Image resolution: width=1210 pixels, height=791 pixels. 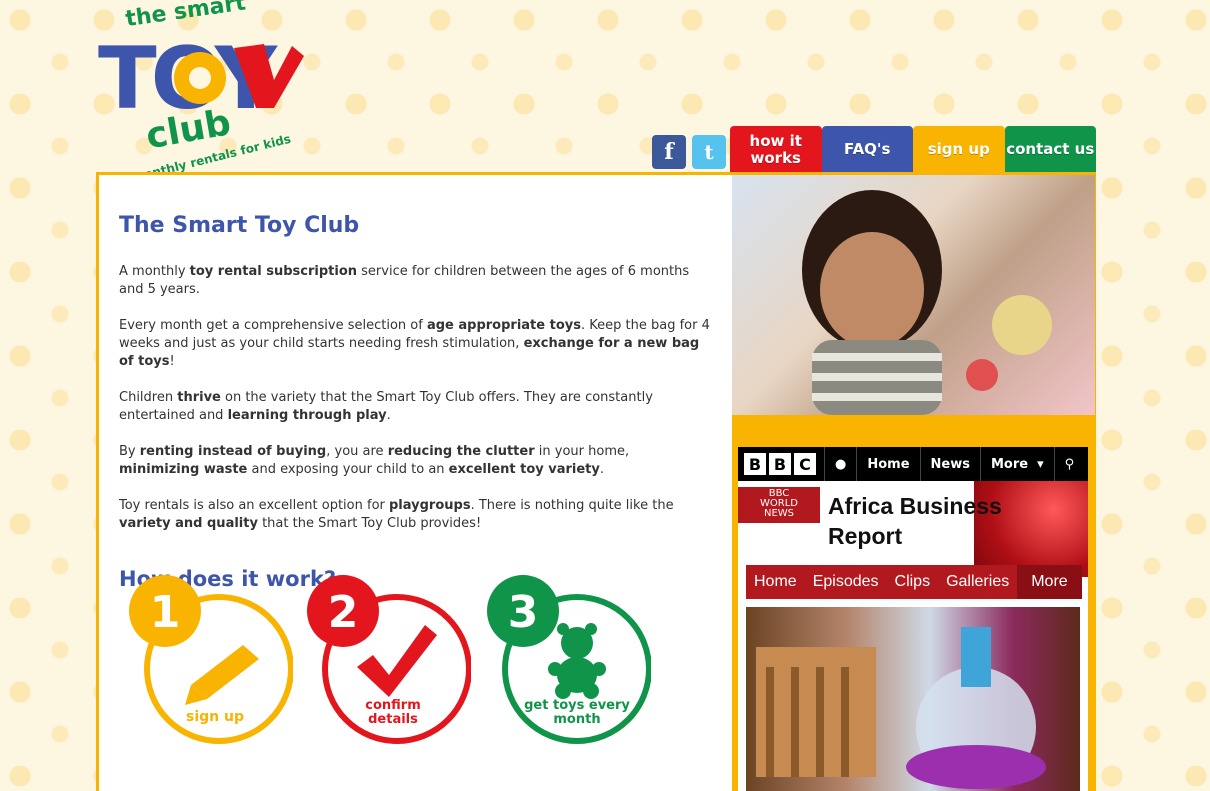 What do you see at coordinates (1069, 464) in the screenshot?
I see `search-icon: ⚲` at bounding box center [1069, 464].